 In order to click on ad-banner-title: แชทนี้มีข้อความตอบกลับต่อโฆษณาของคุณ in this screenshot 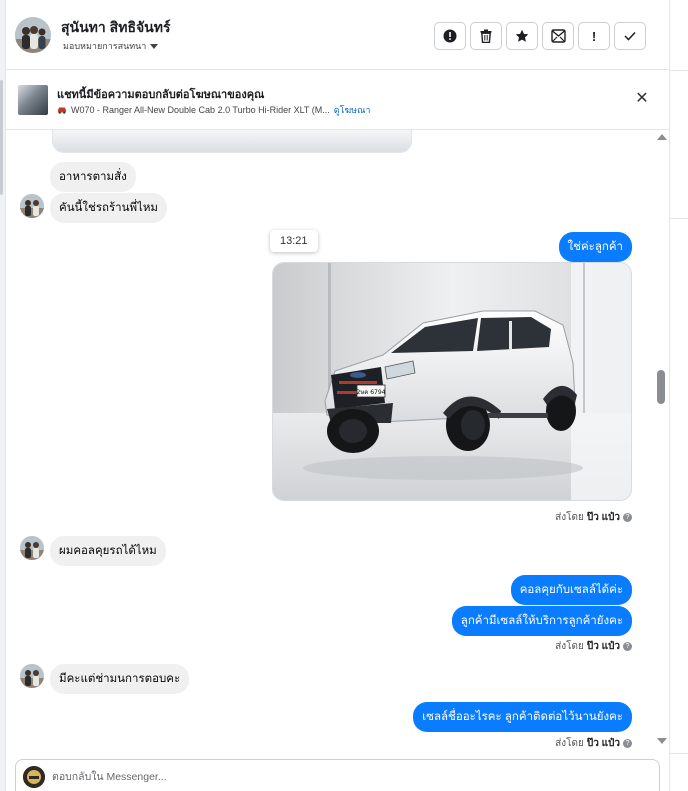, I will do `click(161, 95)`.